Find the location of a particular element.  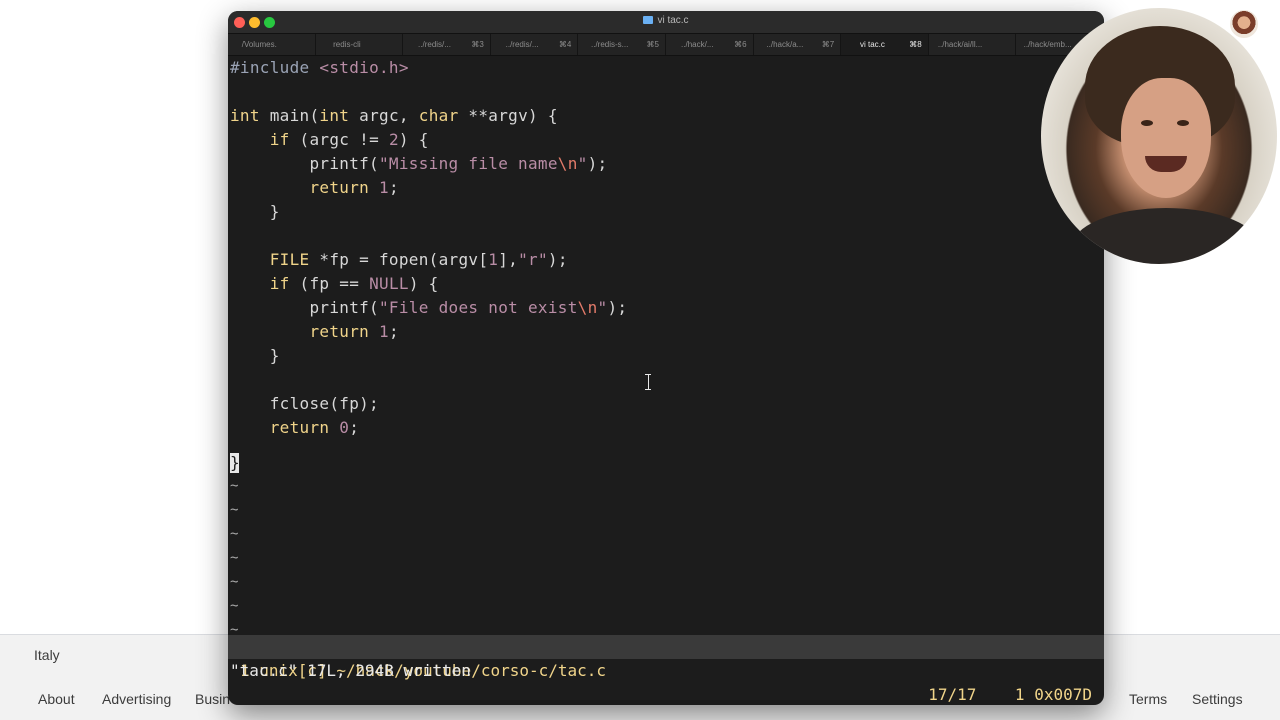

tab-3: ../redis/... ⌘3 is located at coordinates (447, 44).